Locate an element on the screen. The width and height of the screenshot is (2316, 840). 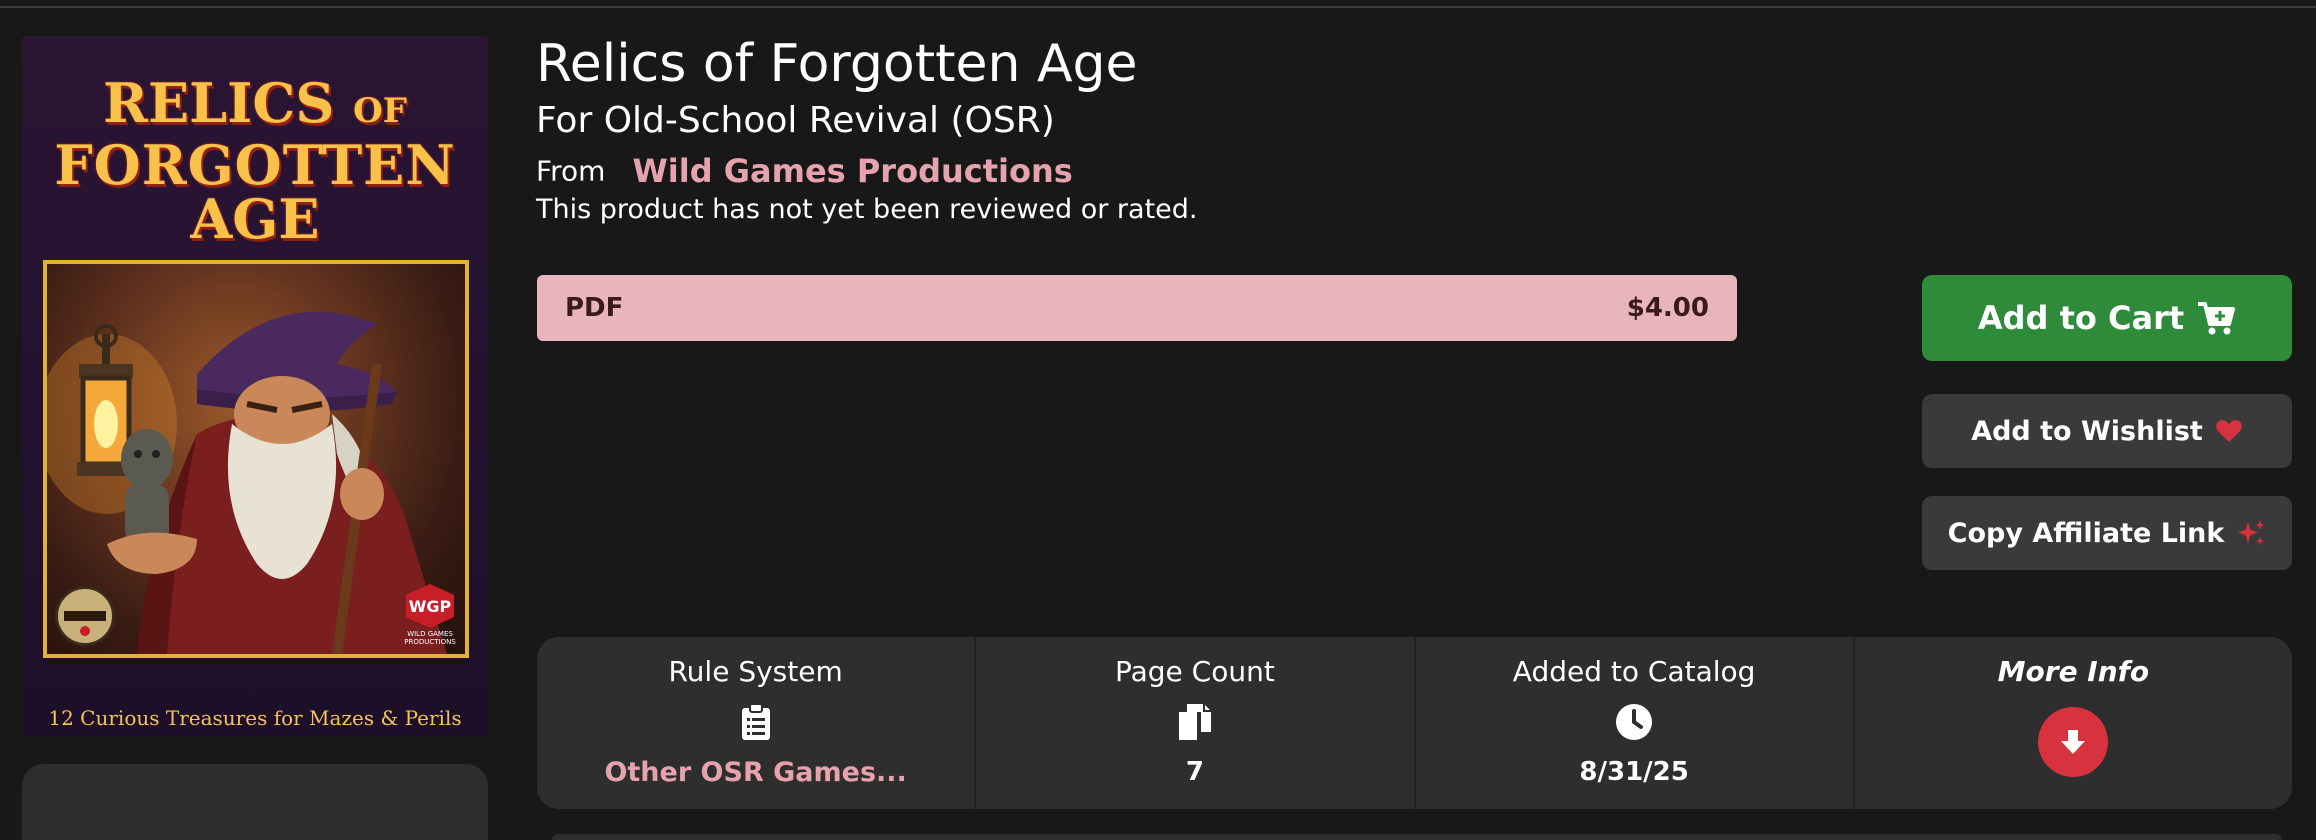
sidebar-card is located at coordinates (255, 802).